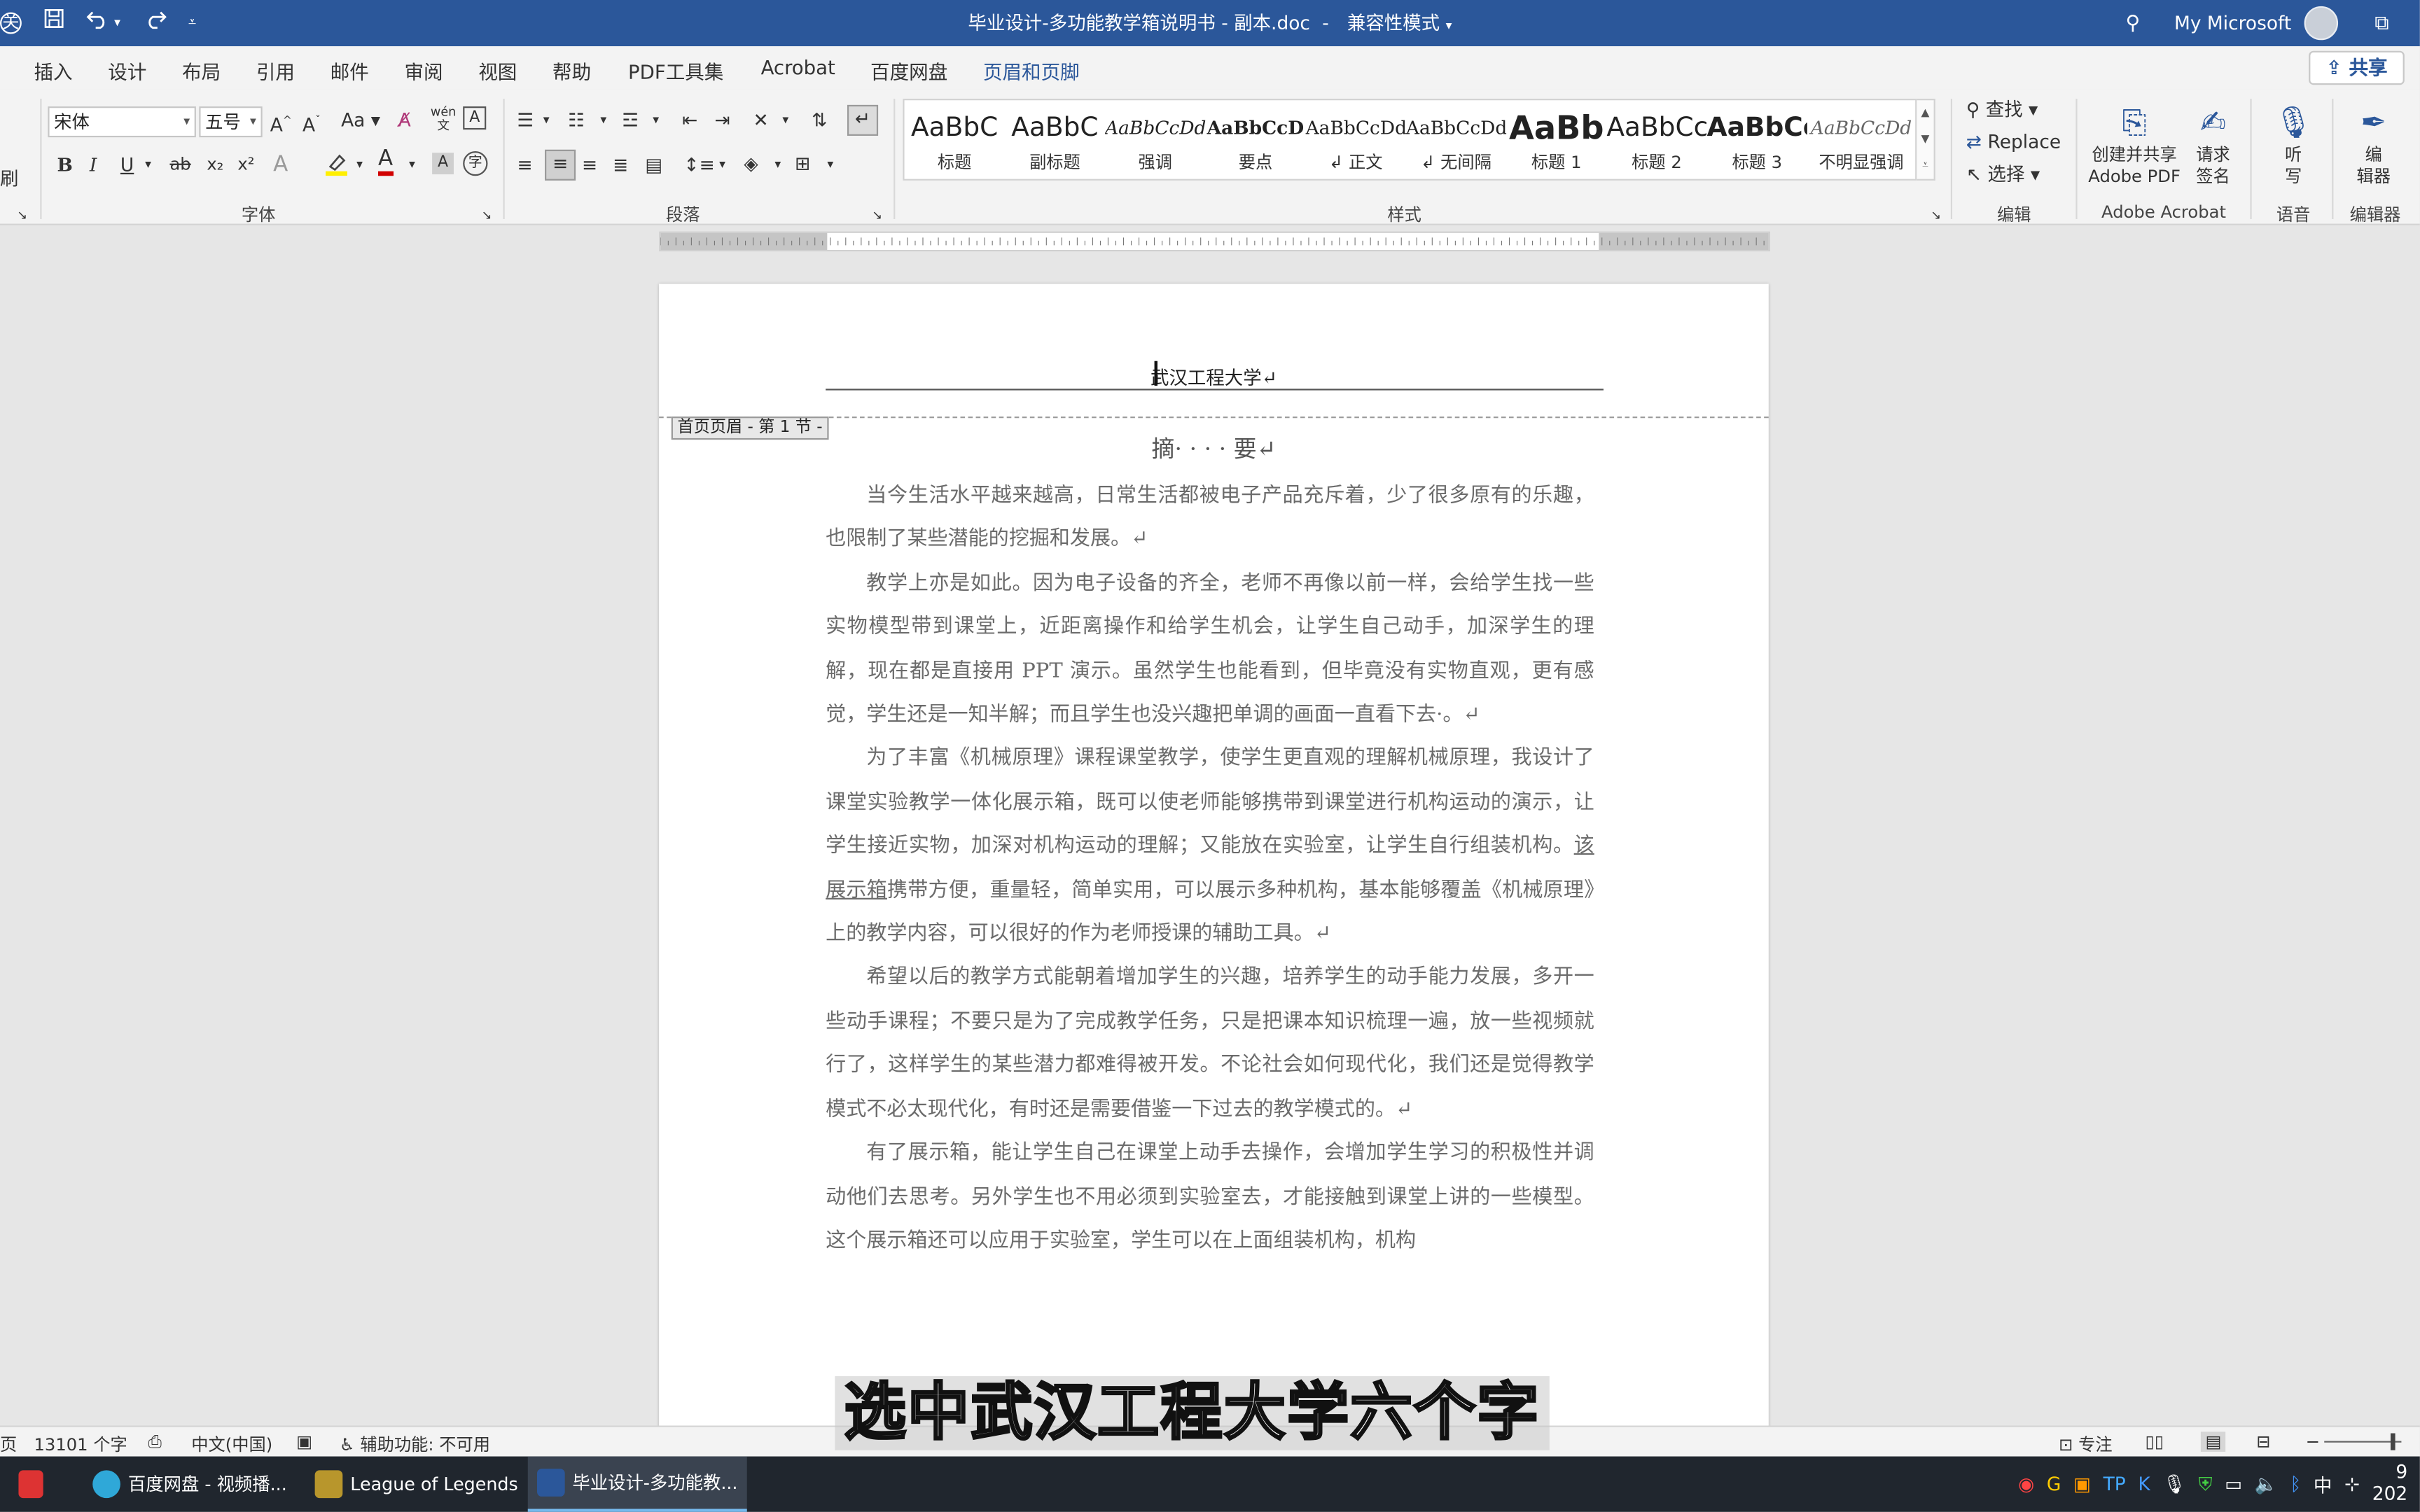 The height and width of the screenshot is (1512, 2420). I want to click on security-icon: ⛨, so click(2206, 1484).